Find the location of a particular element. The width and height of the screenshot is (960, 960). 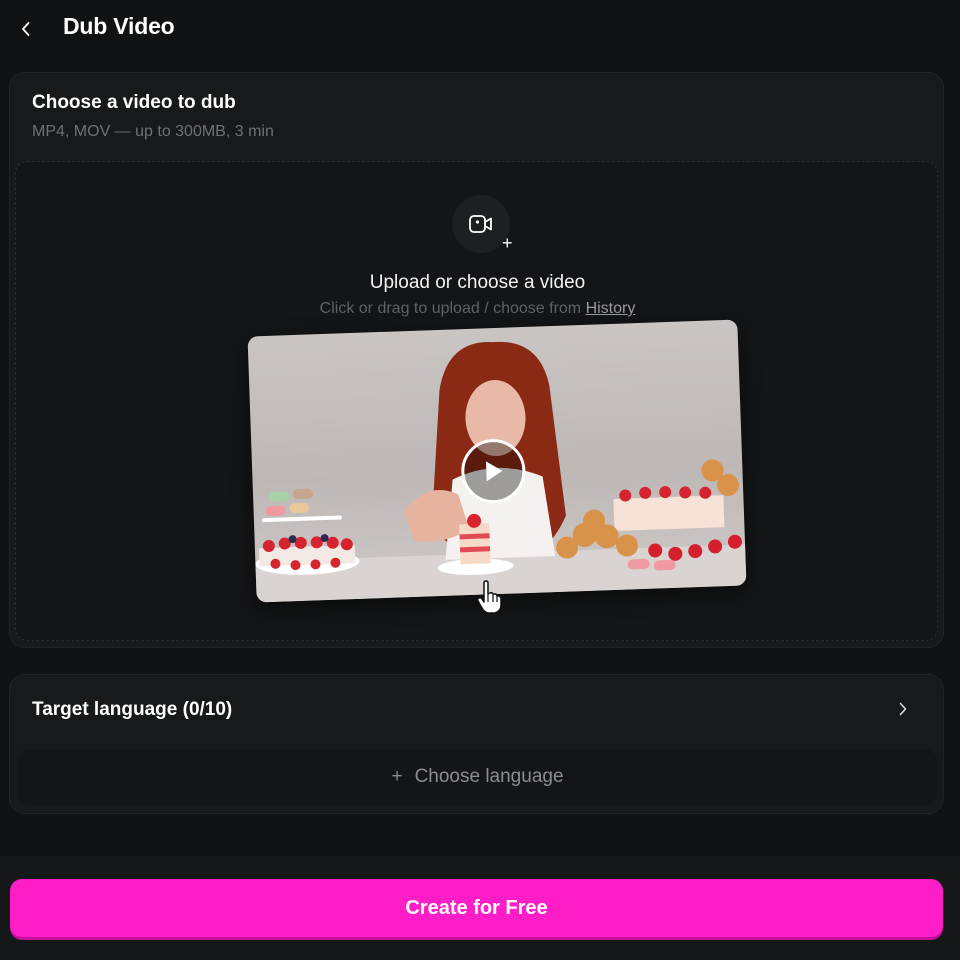

chevron-right-icon is located at coordinates (903, 709).